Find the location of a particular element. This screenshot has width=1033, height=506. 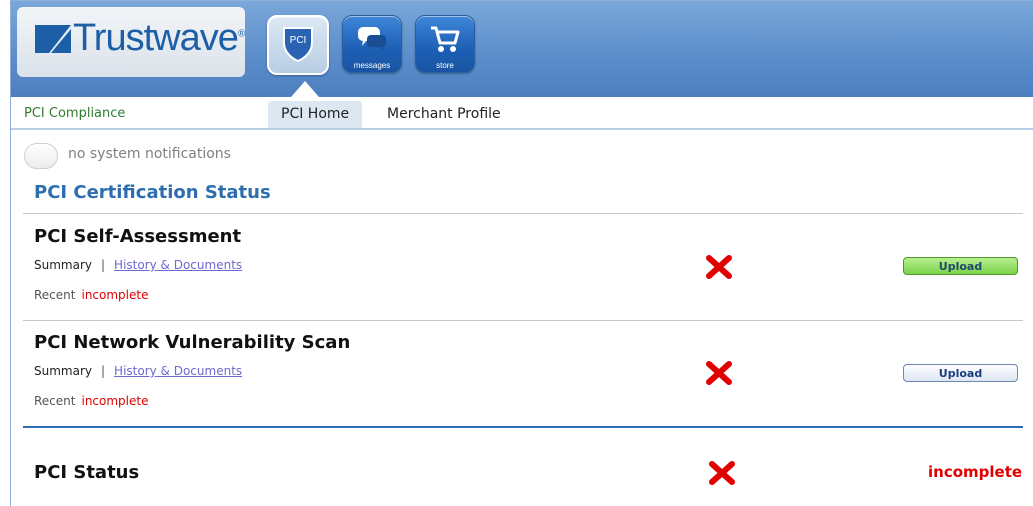

item-divider is located at coordinates (523, 320).